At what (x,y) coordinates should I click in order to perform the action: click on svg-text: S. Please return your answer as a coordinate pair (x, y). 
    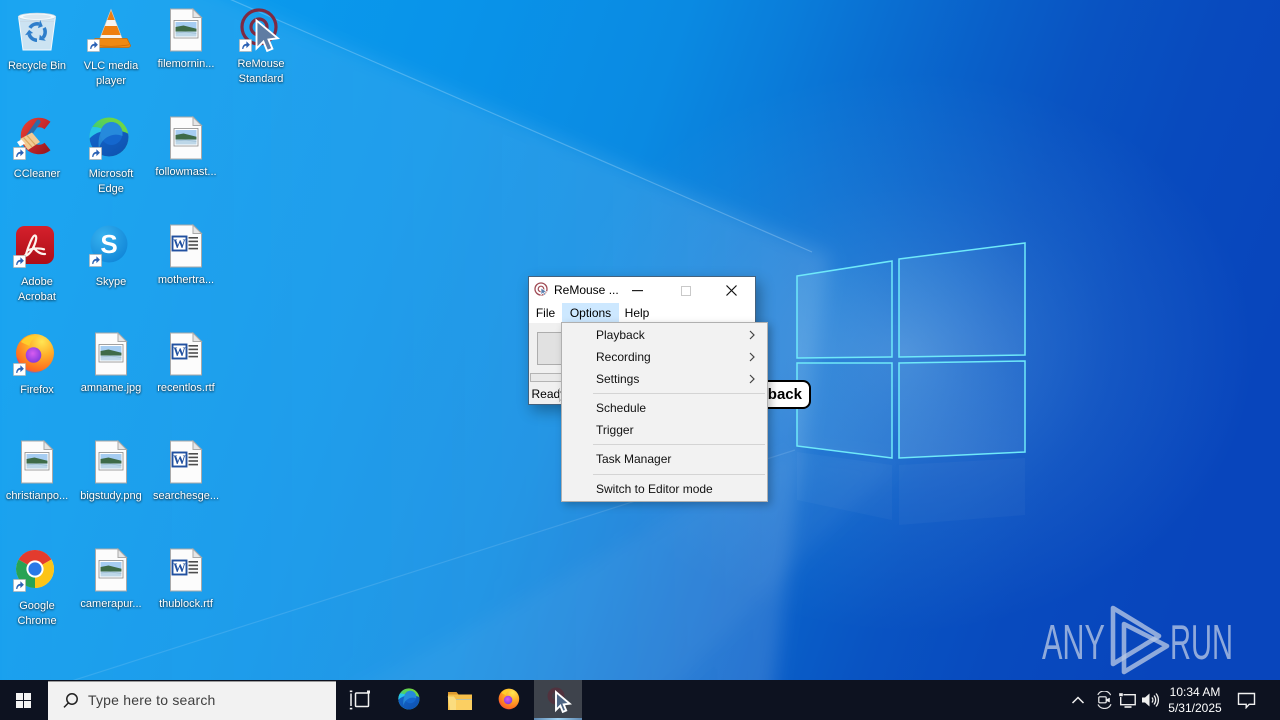
    Looking at the image, I should click on (108, 244).